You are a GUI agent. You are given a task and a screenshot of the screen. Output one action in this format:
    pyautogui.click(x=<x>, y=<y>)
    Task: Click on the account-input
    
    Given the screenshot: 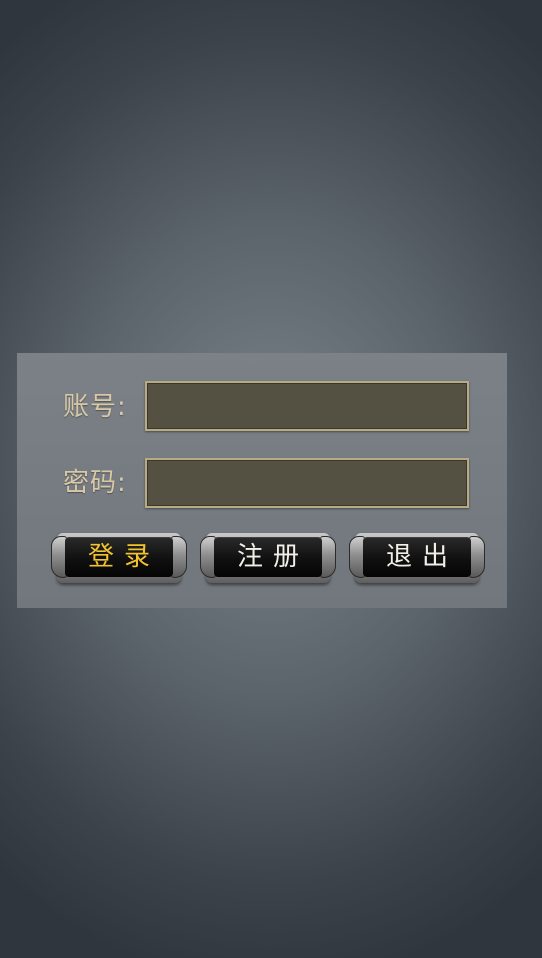 What is the action you would take?
    pyautogui.click(x=307, y=406)
    